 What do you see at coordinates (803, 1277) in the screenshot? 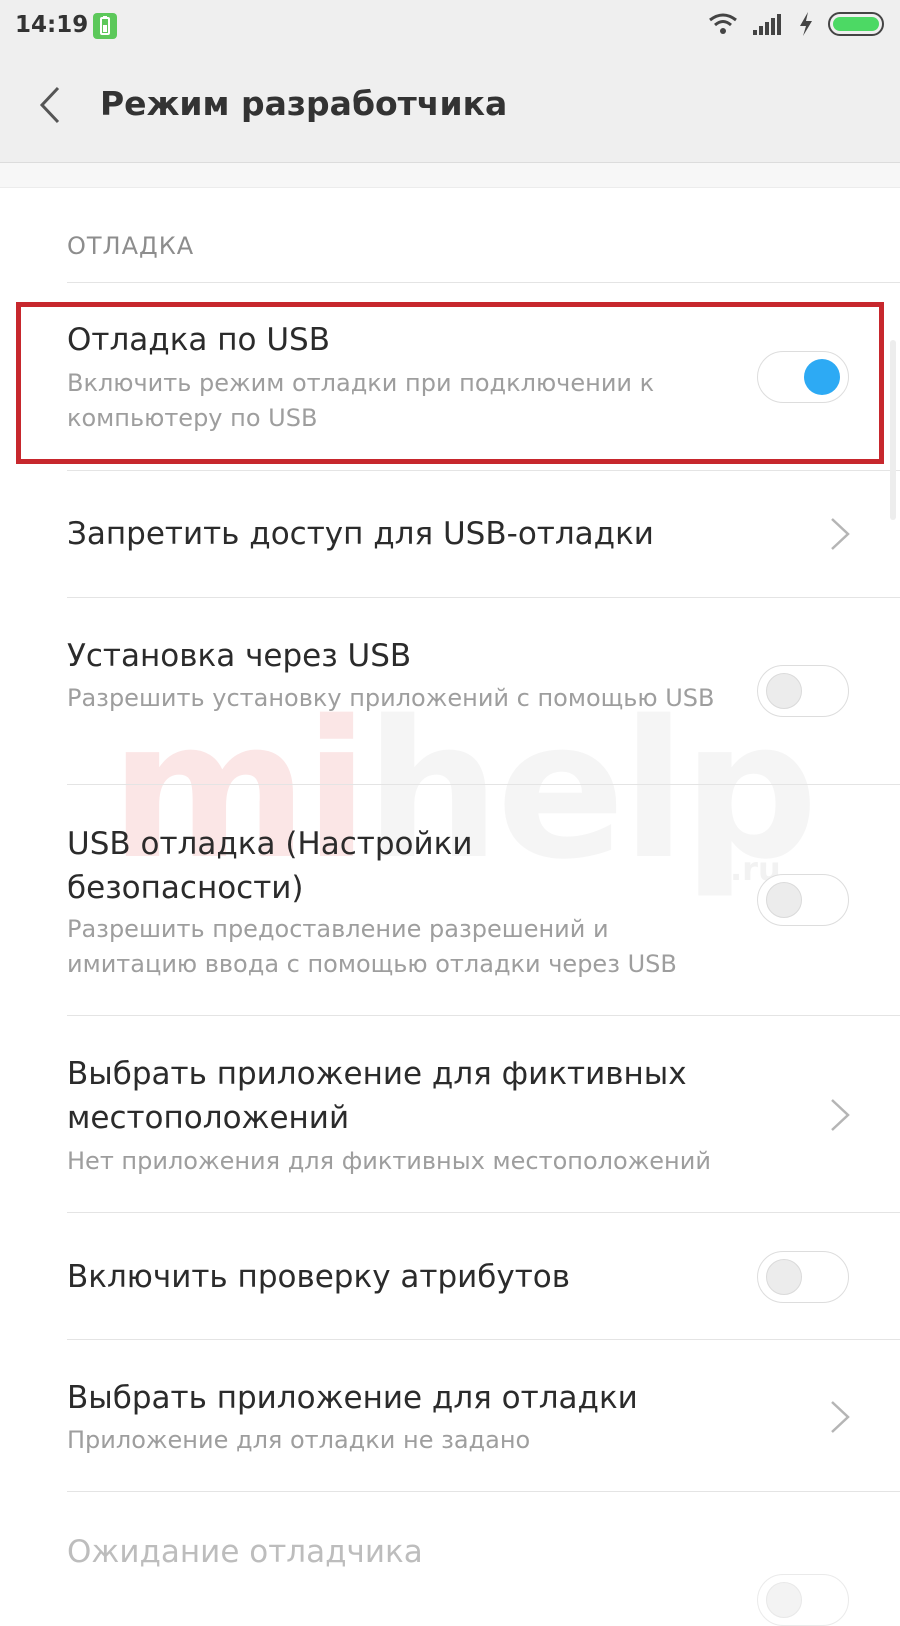
I see `attribute-inspection-toggle` at bounding box center [803, 1277].